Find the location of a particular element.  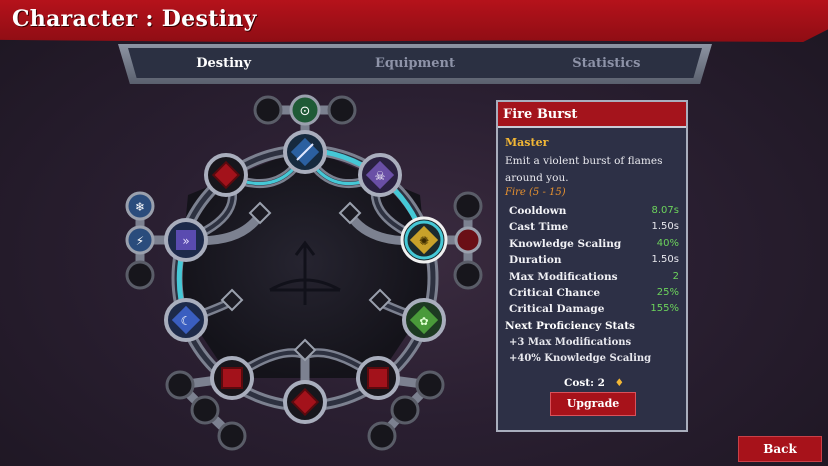

node-left: » is located at coordinates (186, 240).